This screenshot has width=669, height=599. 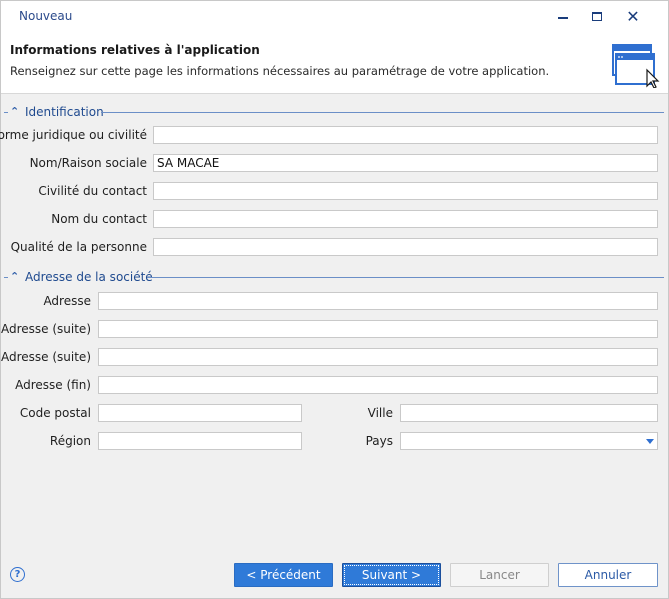 I want to click on qualite-personne-label: Qualité de la personne, so click(x=78, y=247).